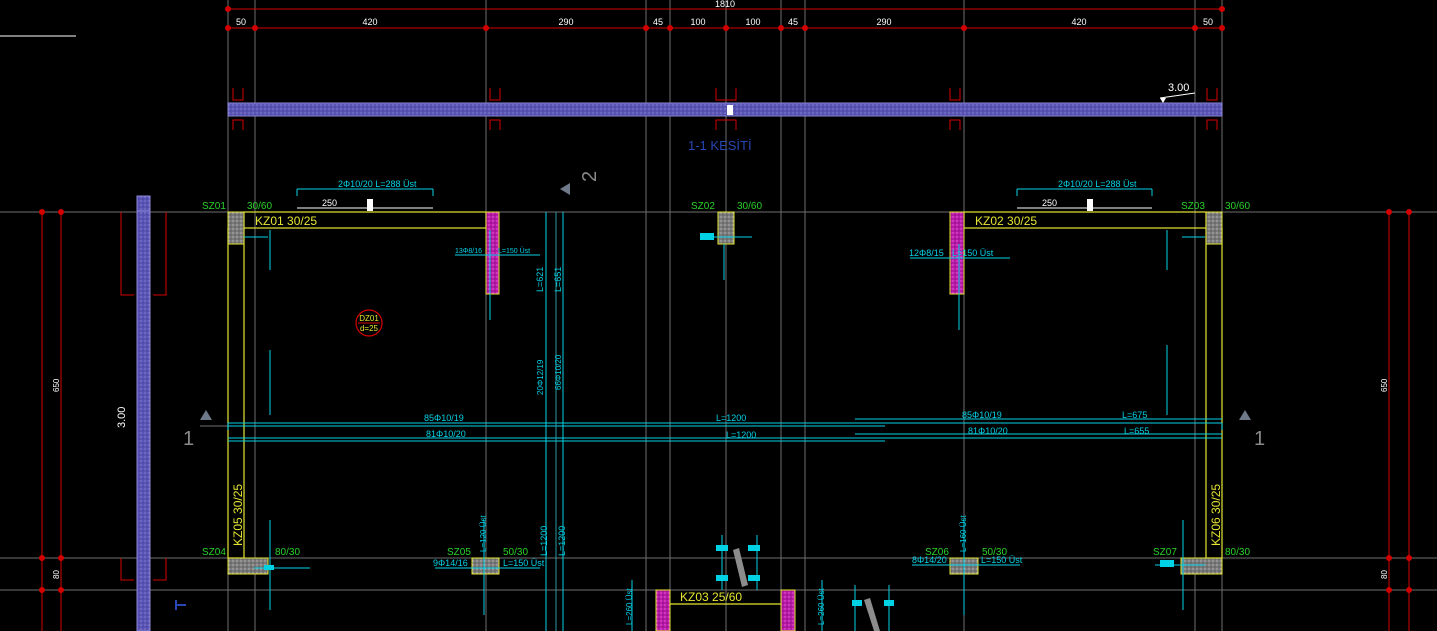  What do you see at coordinates (963, 533) in the screenshot?
I see `rebar-v-l160: L=160 Üst` at bounding box center [963, 533].